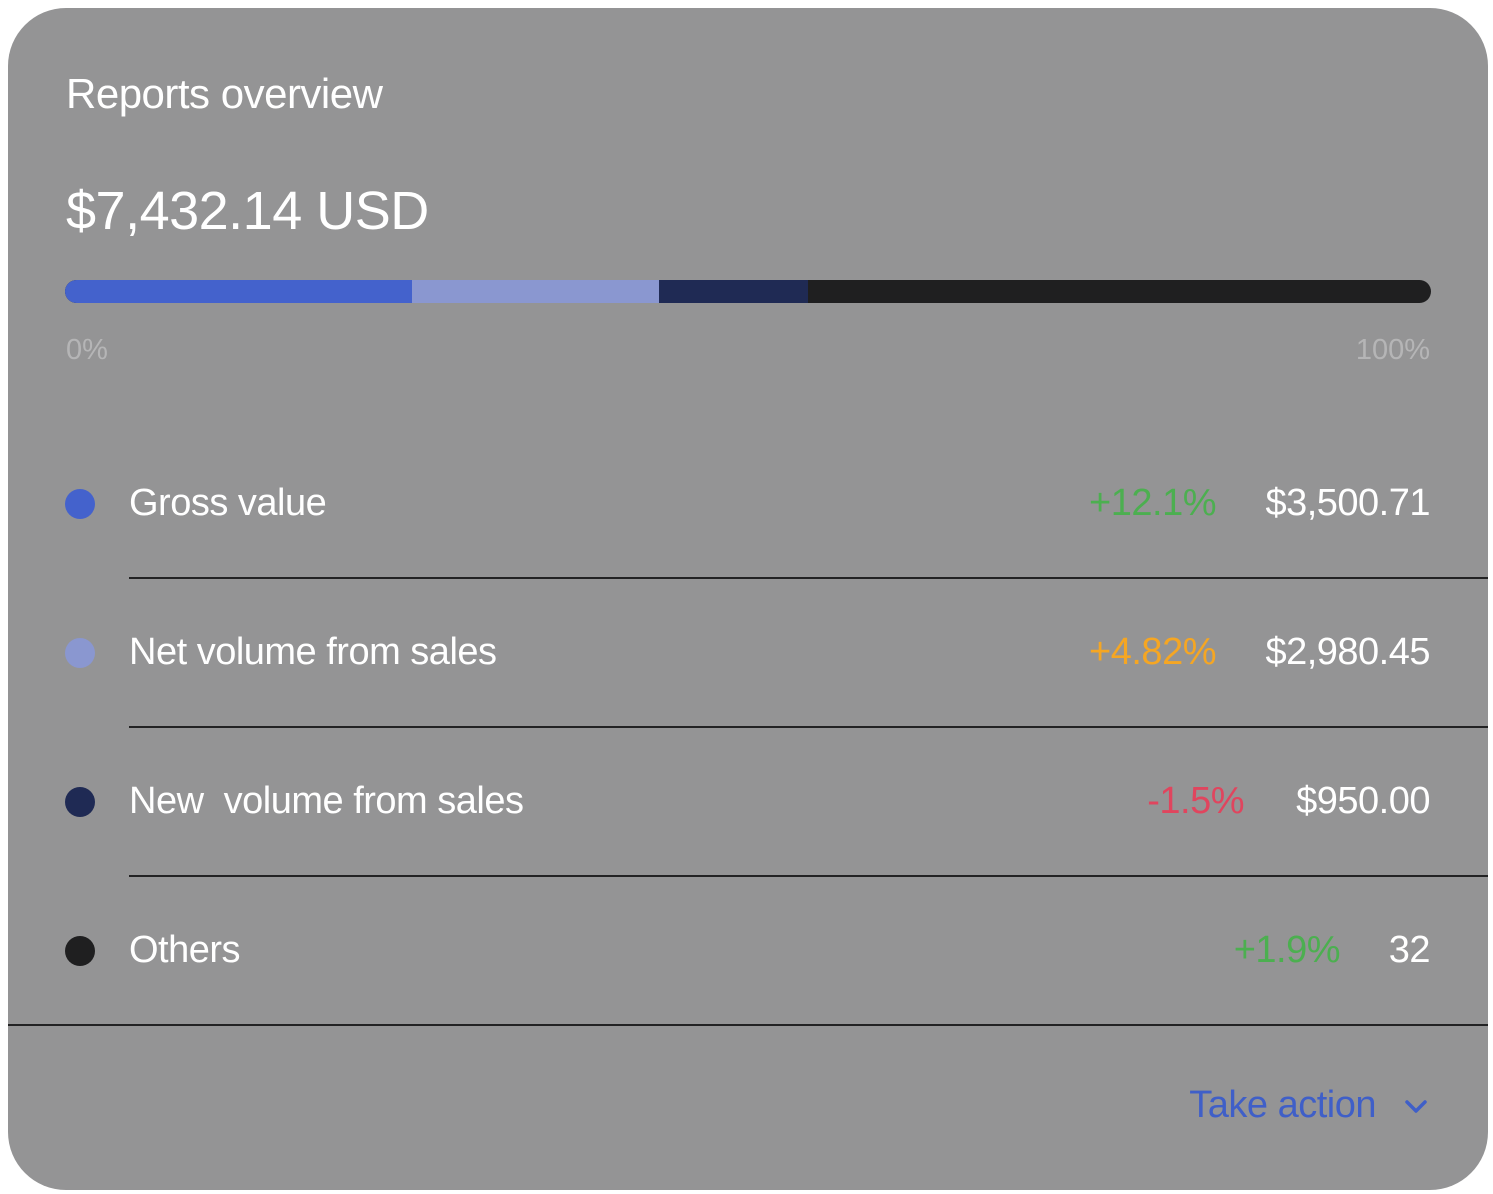 The height and width of the screenshot is (1194, 1493). What do you see at coordinates (247, 211) in the screenshot?
I see `total-amount: $7,432.14 USD` at bounding box center [247, 211].